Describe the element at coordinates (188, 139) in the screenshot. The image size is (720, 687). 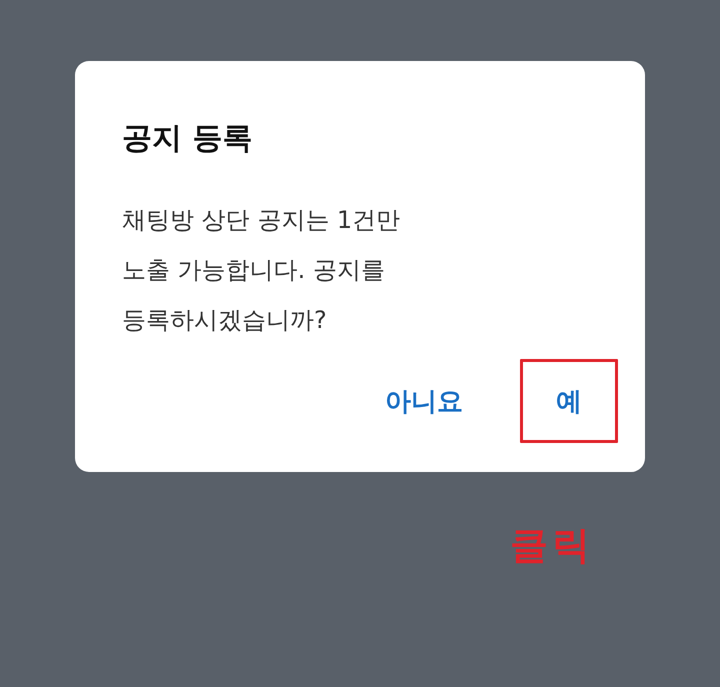
I see `dialog-title: 공지 등록` at that location.